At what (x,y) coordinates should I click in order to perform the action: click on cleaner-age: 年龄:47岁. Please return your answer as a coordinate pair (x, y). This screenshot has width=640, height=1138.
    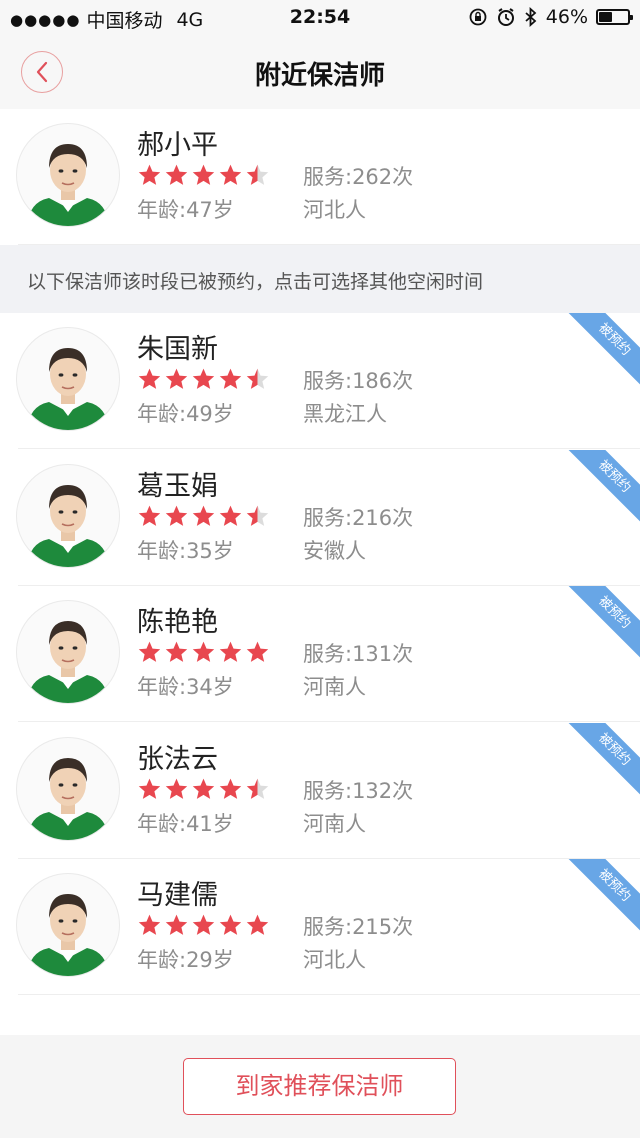
    Looking at the image, I should click on (185, 210).